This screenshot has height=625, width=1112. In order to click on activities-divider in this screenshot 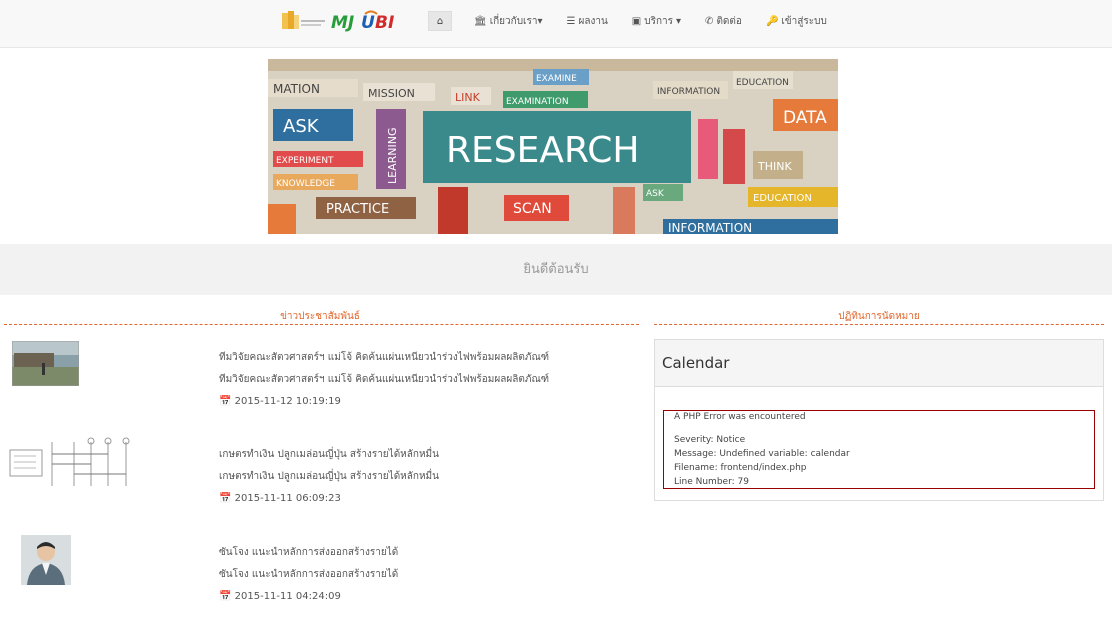, I will do `click(879, 324)`.